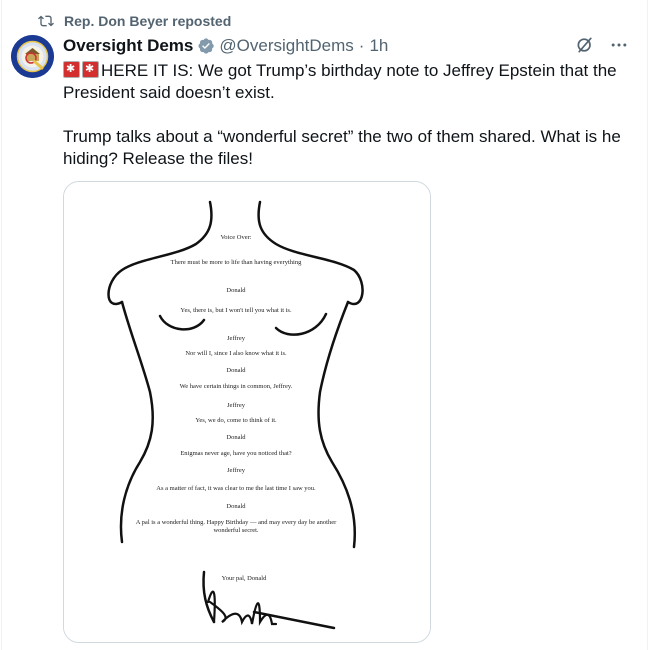  I want to click on seal-logo-icon, so click(32, 56).